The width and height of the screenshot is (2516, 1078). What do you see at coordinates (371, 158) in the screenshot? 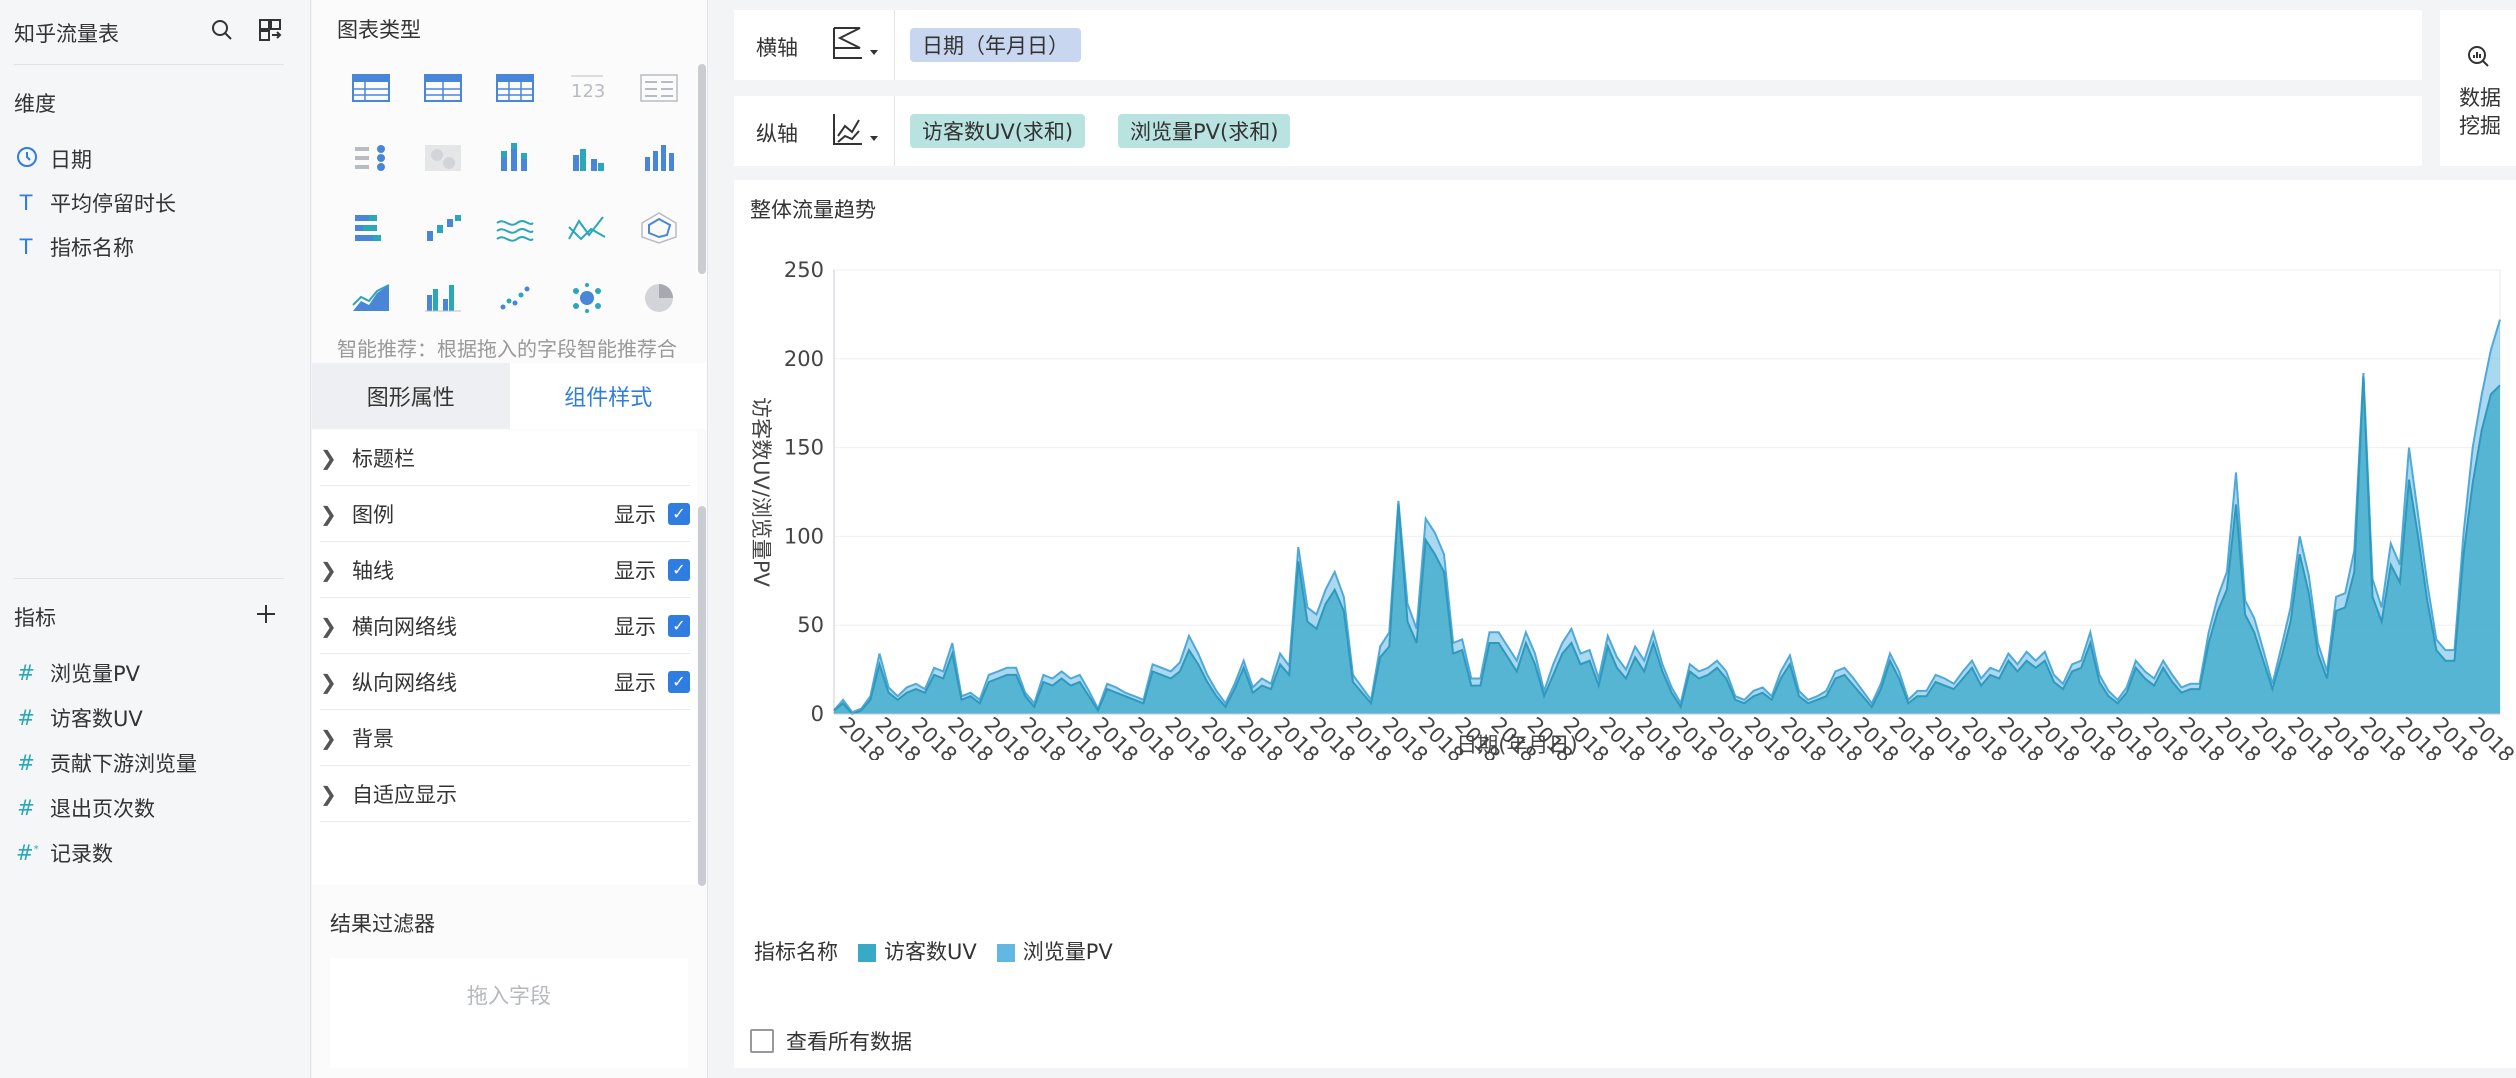
I see `dot-legend-icon` at bounding box center [371, 158].